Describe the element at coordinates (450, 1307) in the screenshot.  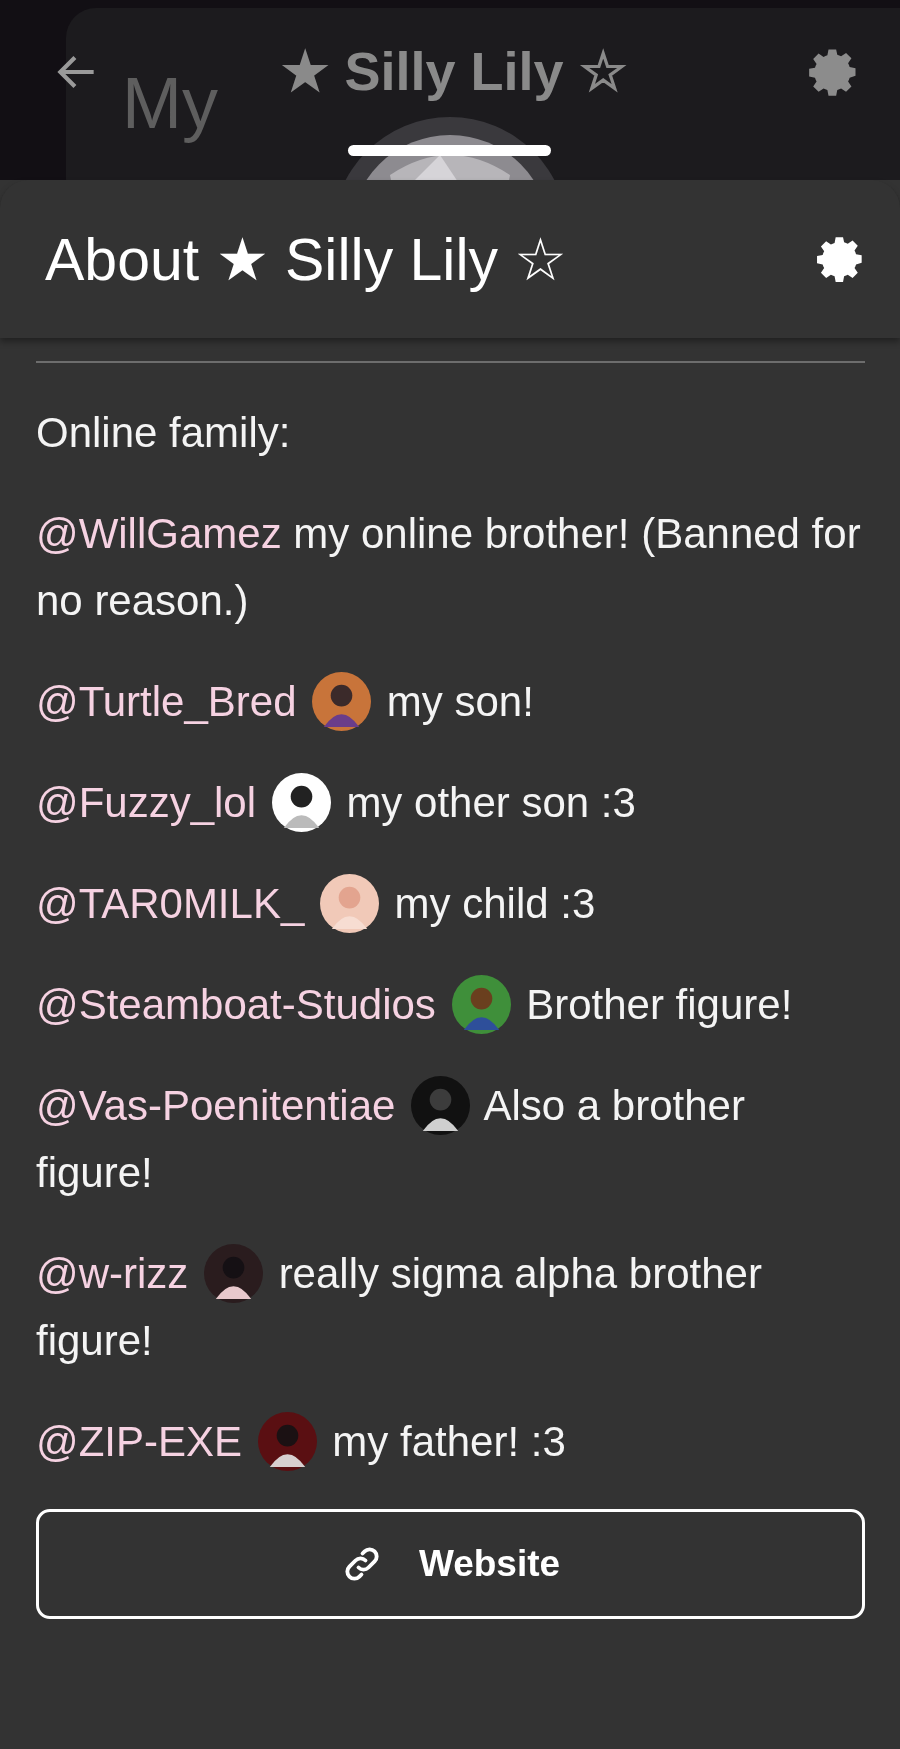
I see `family-entry: @w-rizz really sigma alpha brother figure!` at that location.